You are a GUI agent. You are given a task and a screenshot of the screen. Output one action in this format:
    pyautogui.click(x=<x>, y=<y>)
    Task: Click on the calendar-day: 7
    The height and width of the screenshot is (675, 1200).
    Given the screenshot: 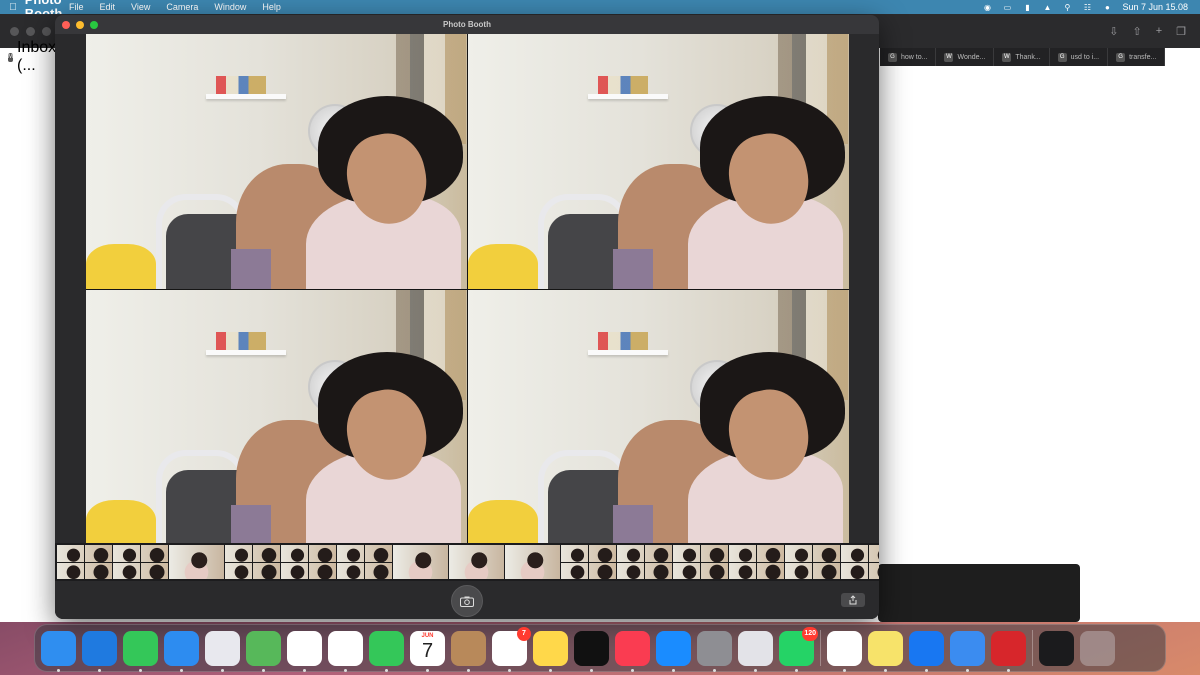 What is the action you would take?
    pyautogui.click(x=427, y=650)
    